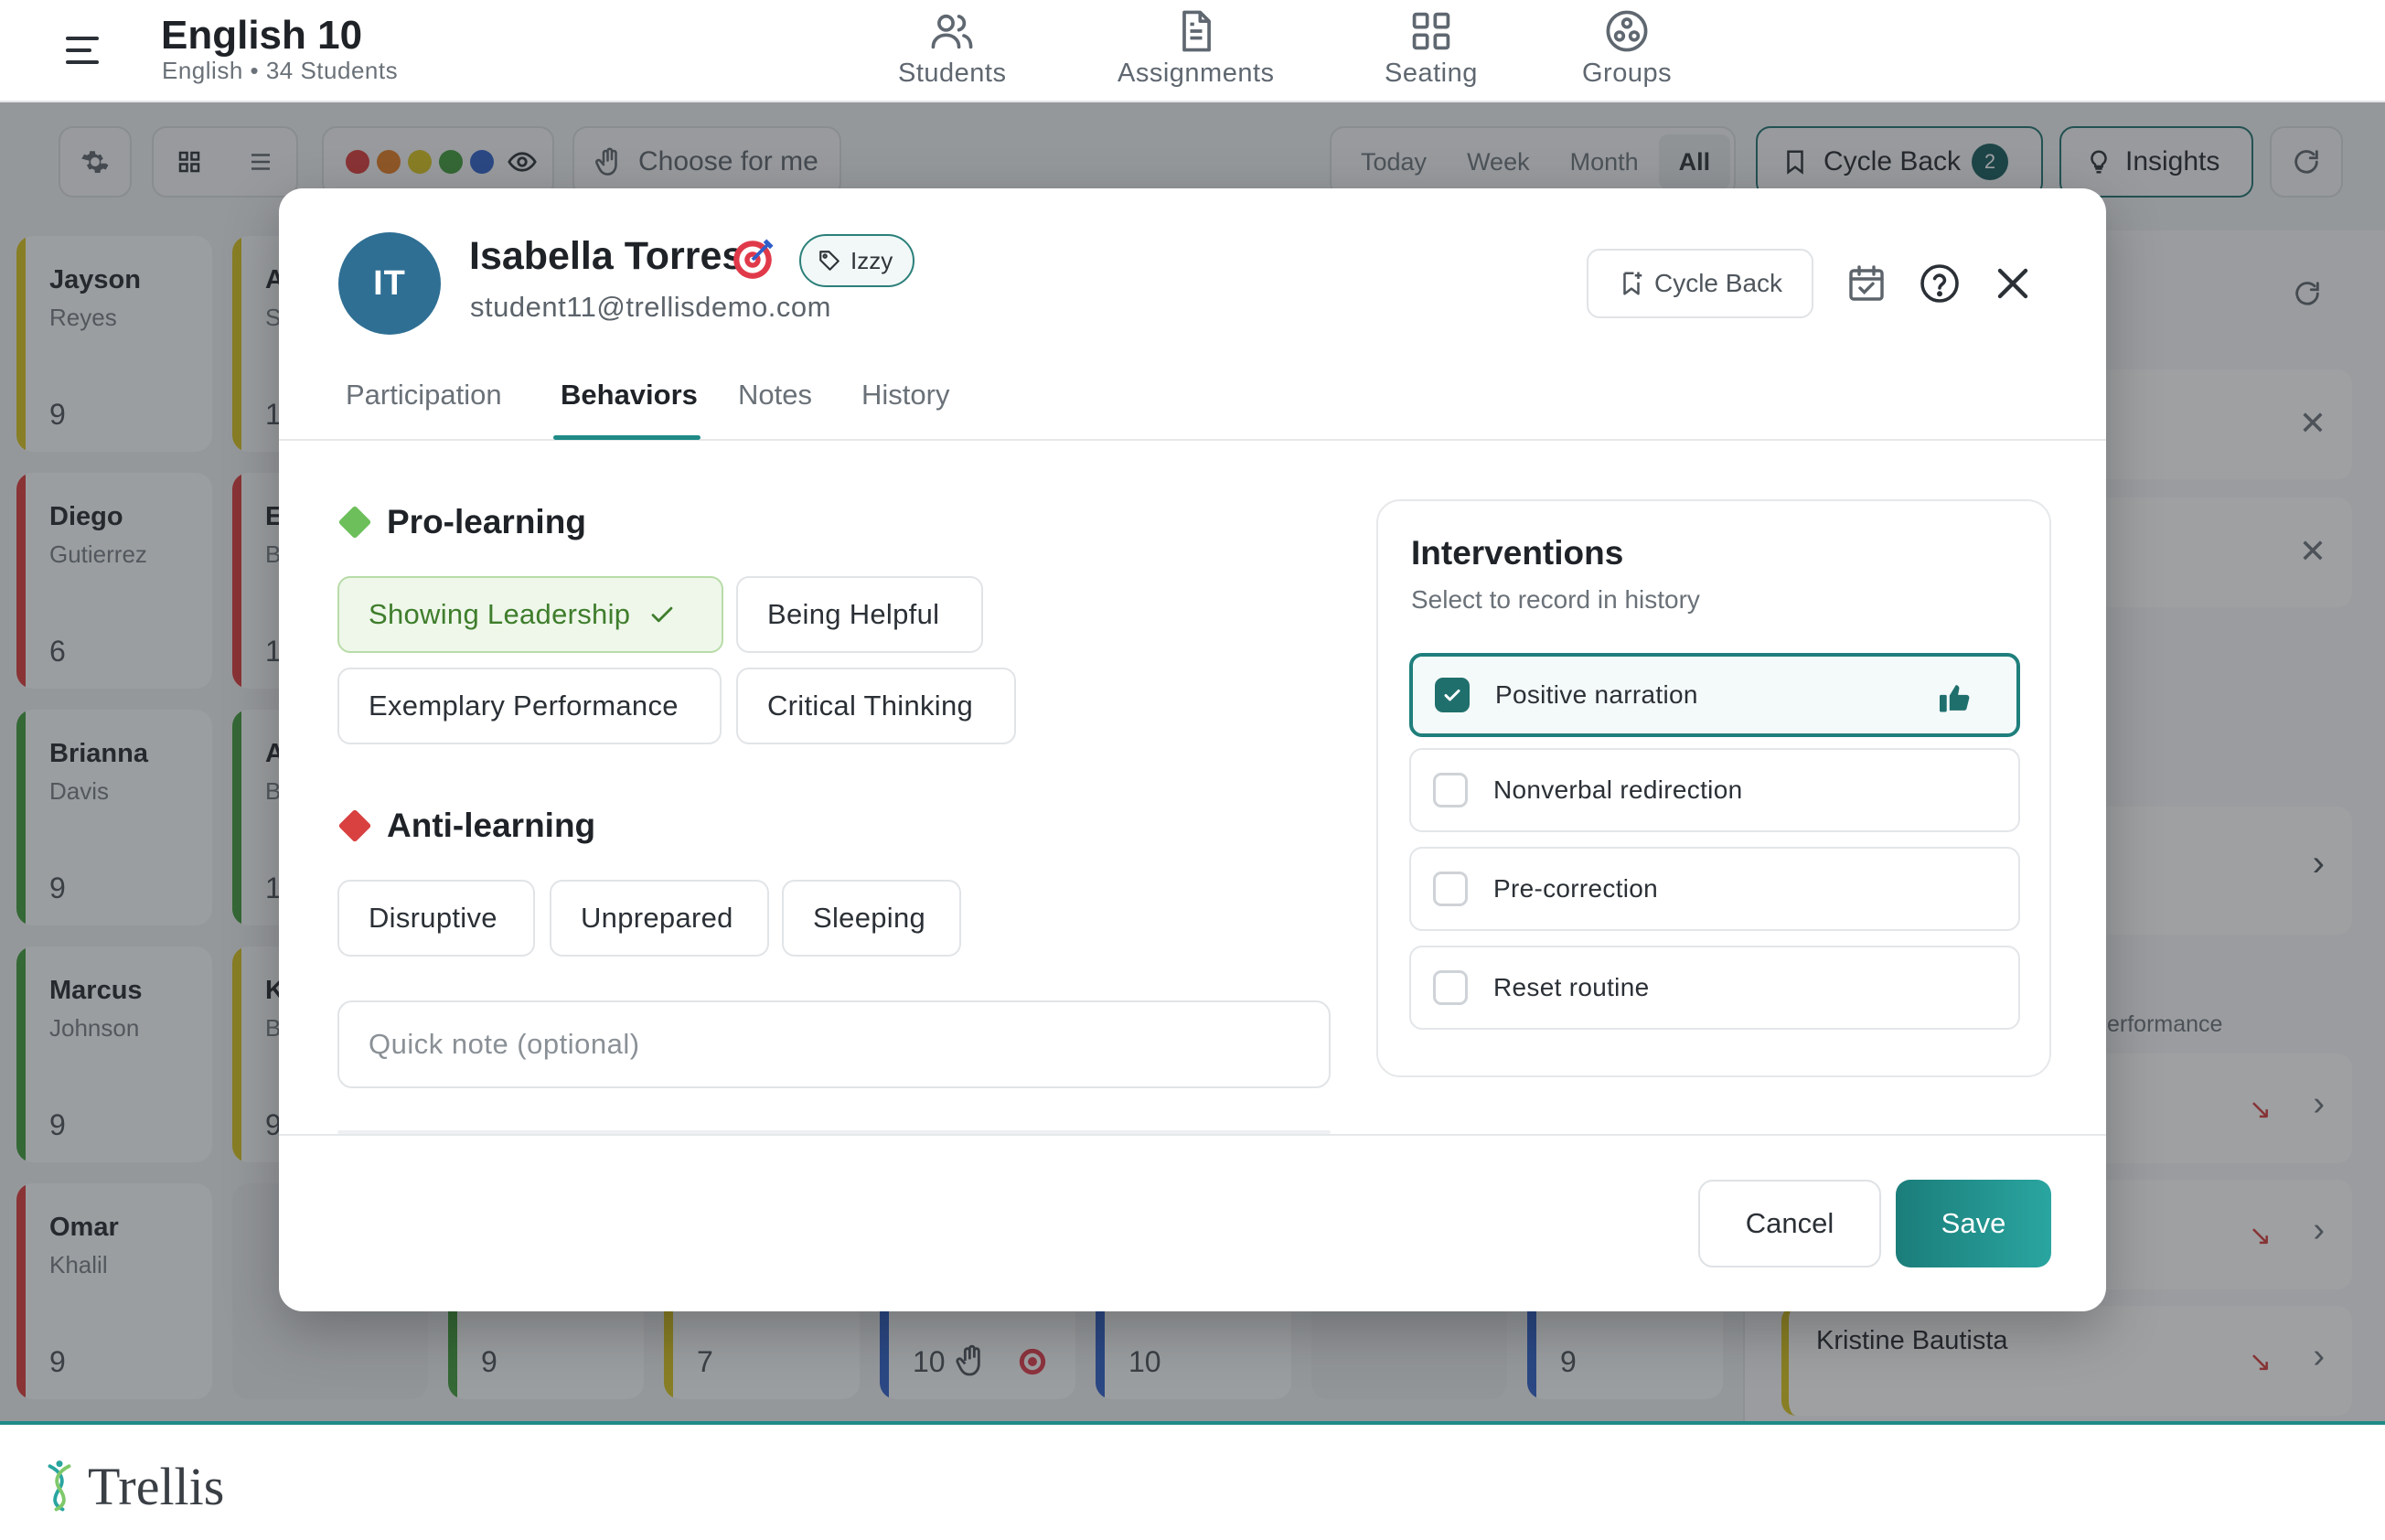  What do you see at coordinates (775, 396) in the screenshot?
I see `tab-notes: Notes` at bounding box center [775, 396].